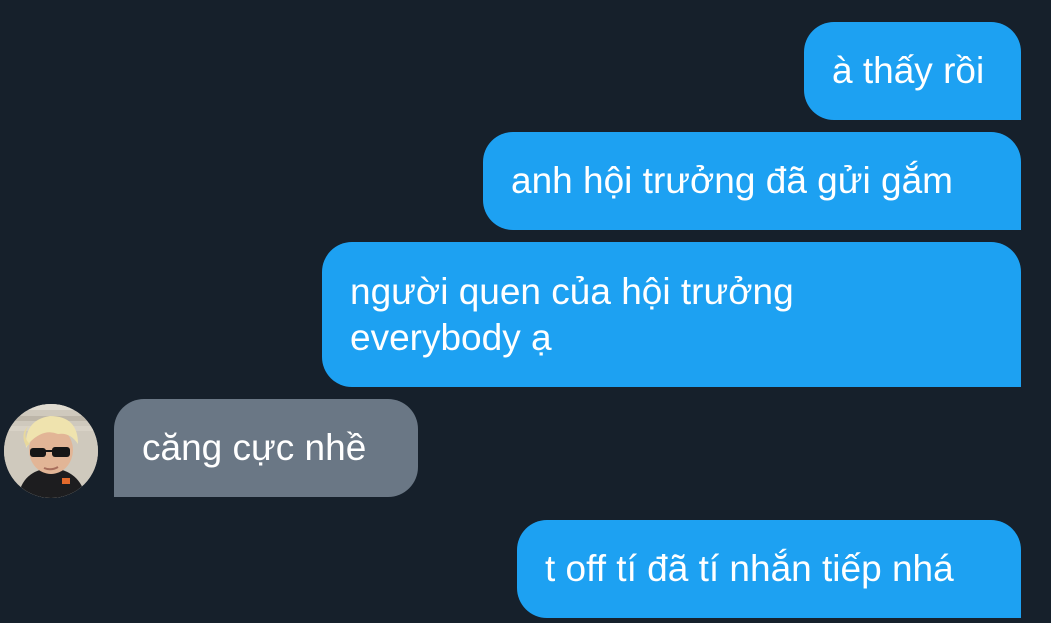 The height and width of the screenshot is (623, 1051). Describe the element at coordinates (749, 568) in the screenshot. I see `message-text: t off tí đã tí nhắn tiếp nhá` at that location.